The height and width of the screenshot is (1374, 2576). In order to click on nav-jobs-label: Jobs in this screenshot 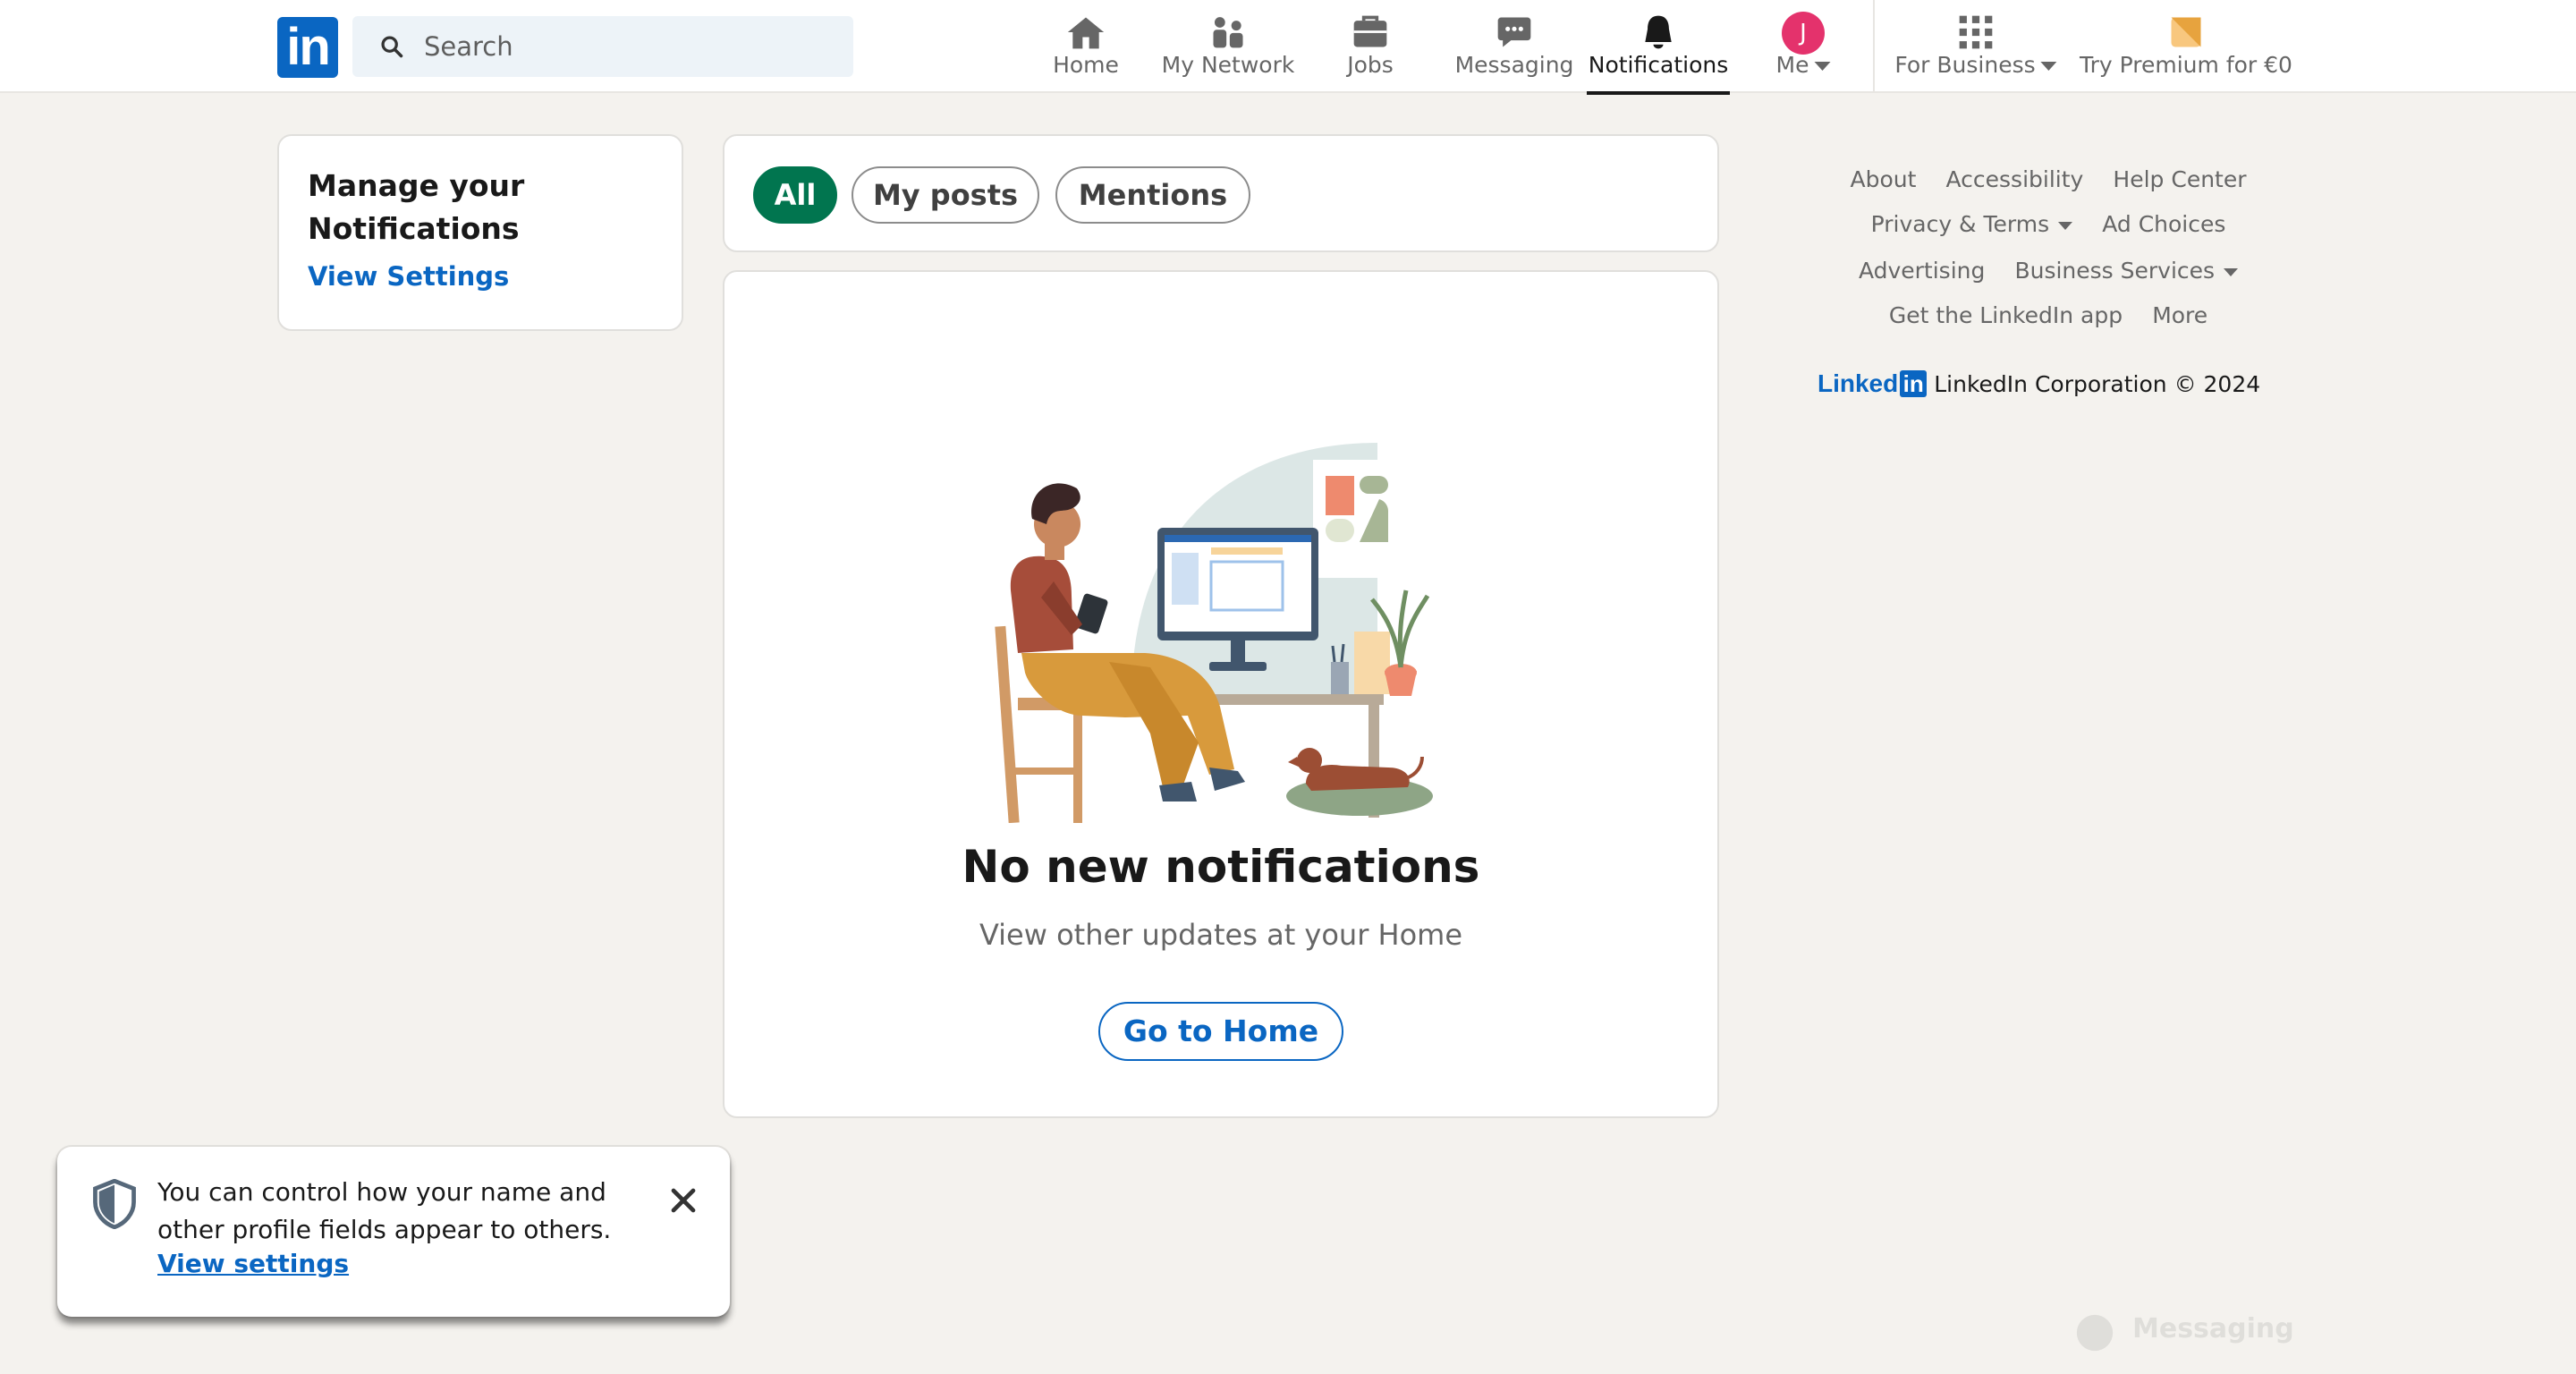, I will do `click(1370, 65)`.